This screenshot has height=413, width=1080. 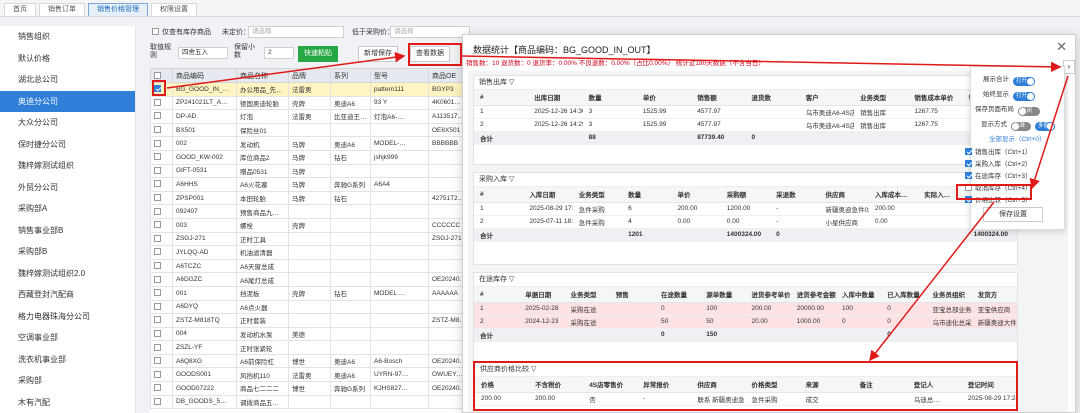 I want to click on table-row: ZSGJ-271 正时工具 ZSGJ-271, so click(x=310, y=239).